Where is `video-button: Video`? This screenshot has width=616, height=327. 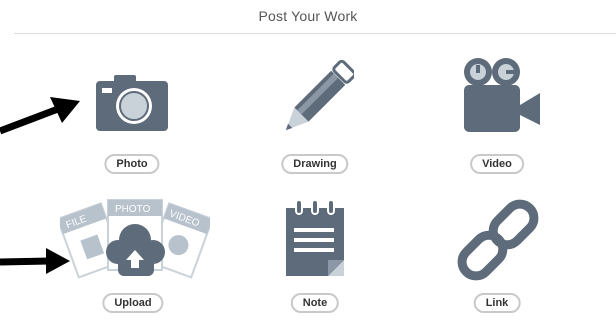
video-button: Video is located at coordinates (497, 164).